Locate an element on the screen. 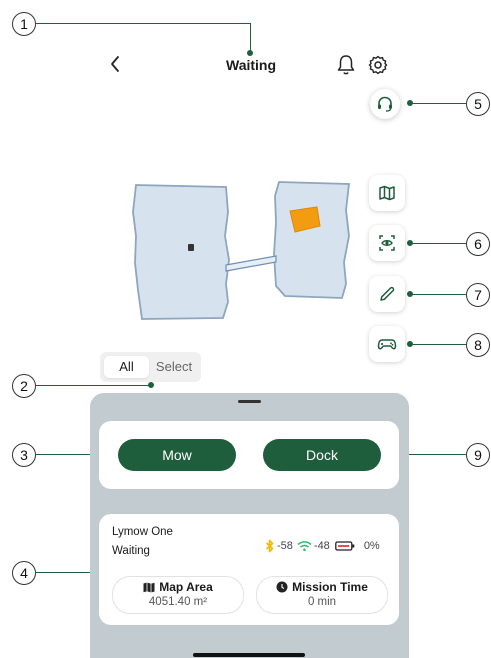  map-area-label: Map Area is located at coordinates (186, 587).